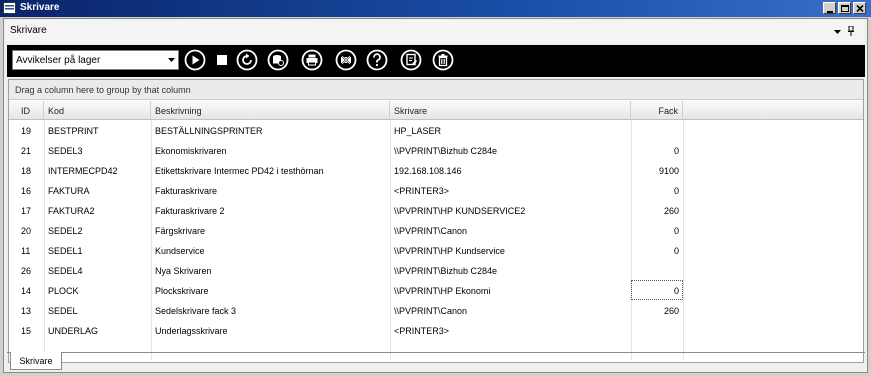 The image size is (871, 376). I want to click on table-row: 16 FAKTURA Fakturaskrivare <PRINTER3> 0, so click(436, 190).